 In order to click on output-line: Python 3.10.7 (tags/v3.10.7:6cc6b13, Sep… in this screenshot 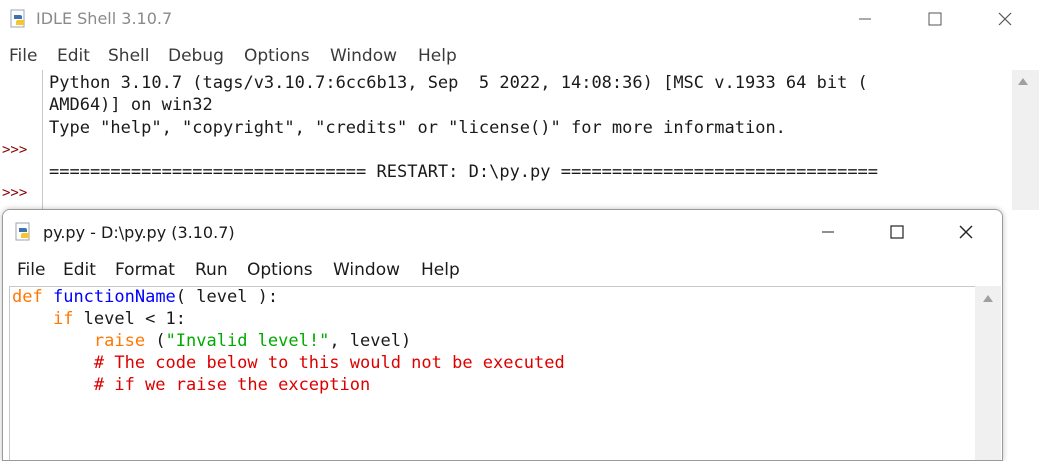, I will do `click(458, 83)`.